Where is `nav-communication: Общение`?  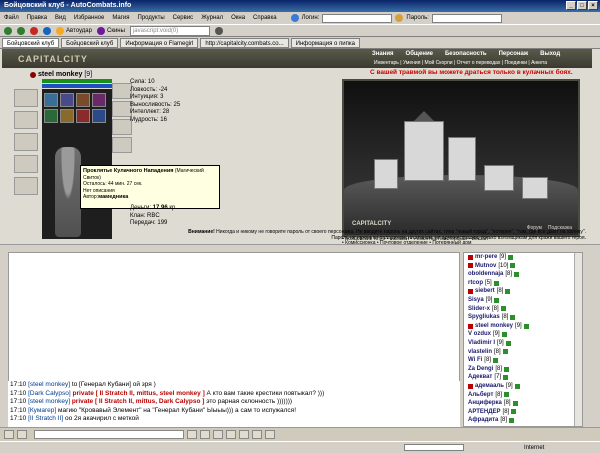
nav-communication: Общение is located at coordinates (419, 54).